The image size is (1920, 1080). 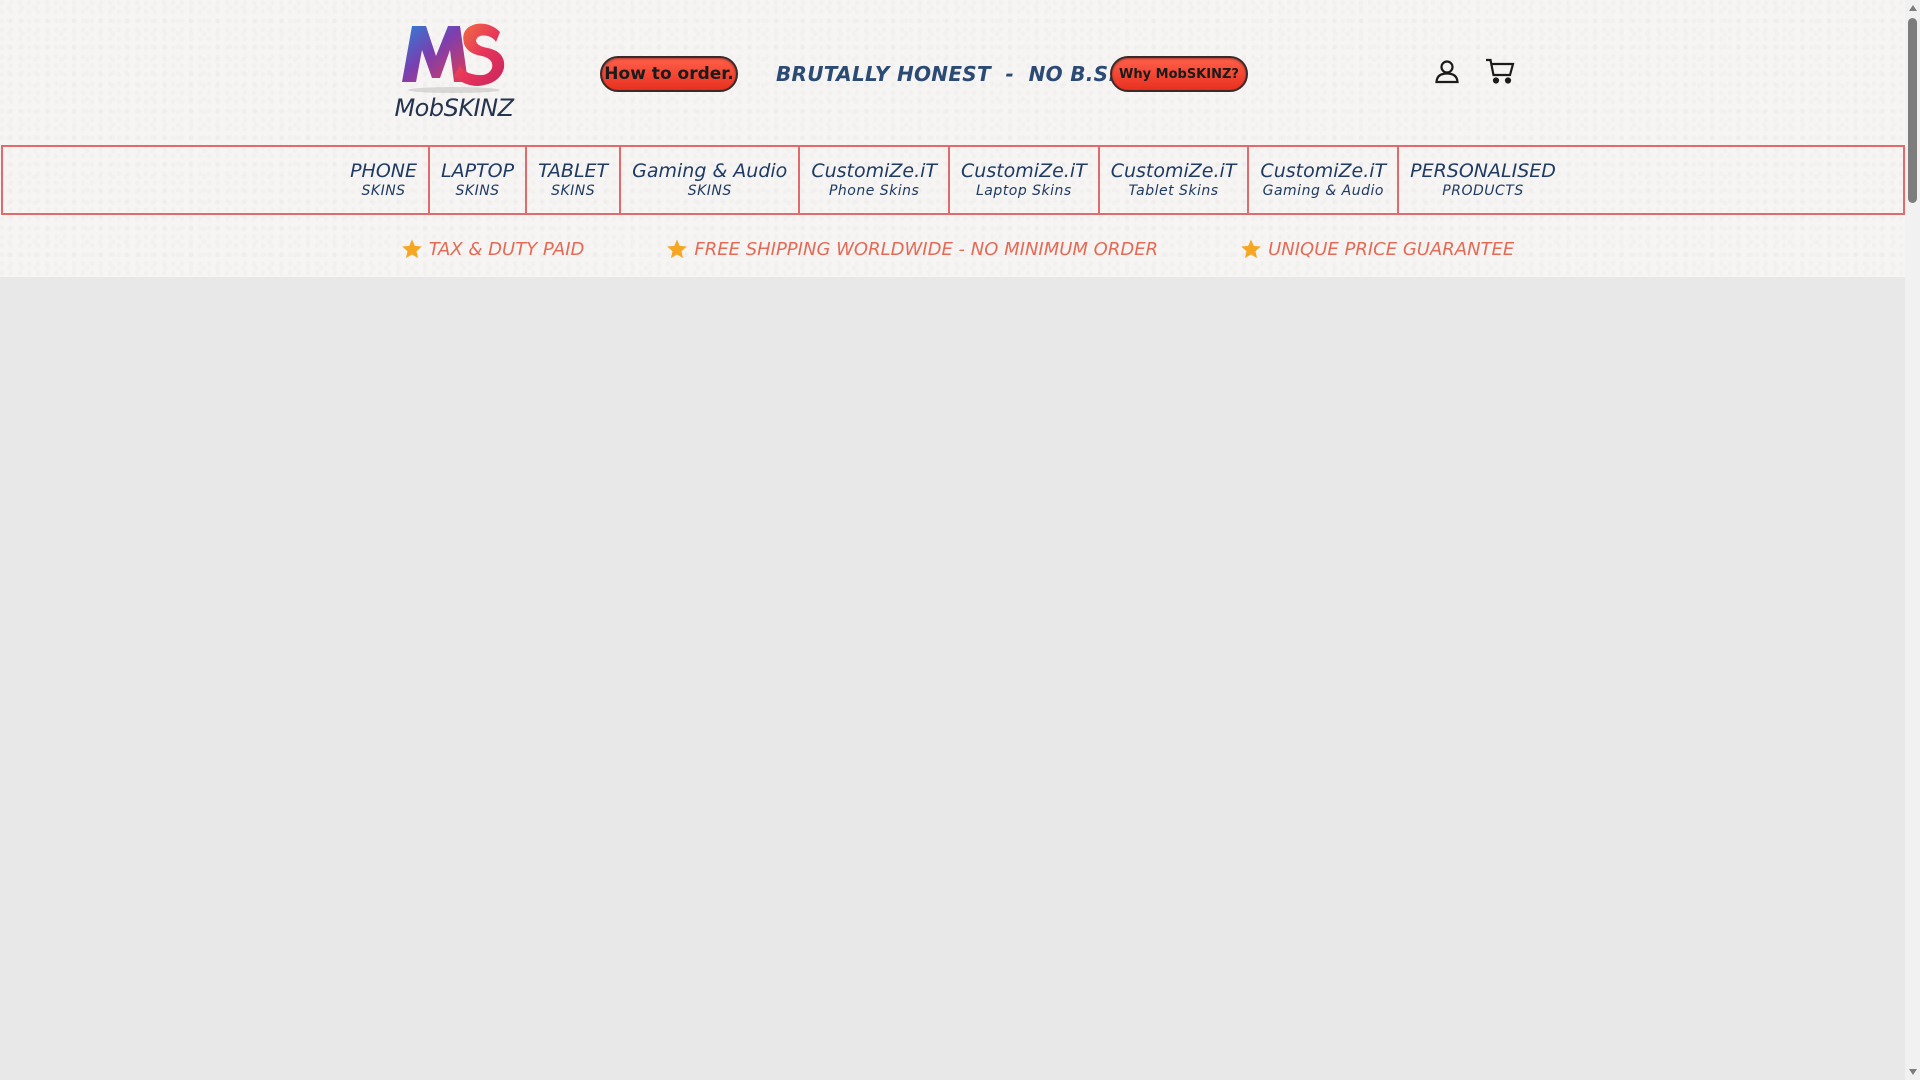 I want to click on nav-item-personalised-products: PERSONALISED PRODUCTS, so click(x=1482, y=180).